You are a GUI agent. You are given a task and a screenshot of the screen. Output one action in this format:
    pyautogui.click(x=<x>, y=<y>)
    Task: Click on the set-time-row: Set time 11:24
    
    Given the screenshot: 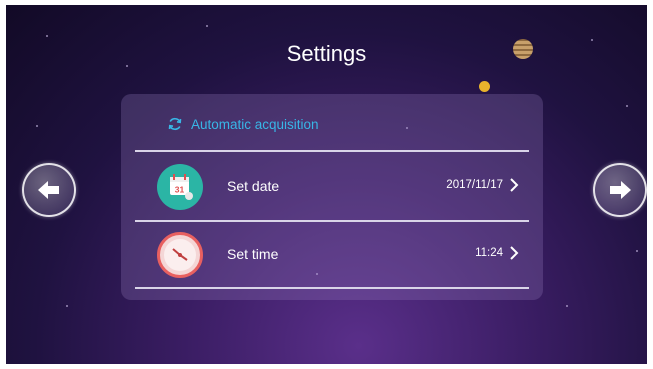 What is the action you would take?
    pyautogui.click(x=332, y=254)
    